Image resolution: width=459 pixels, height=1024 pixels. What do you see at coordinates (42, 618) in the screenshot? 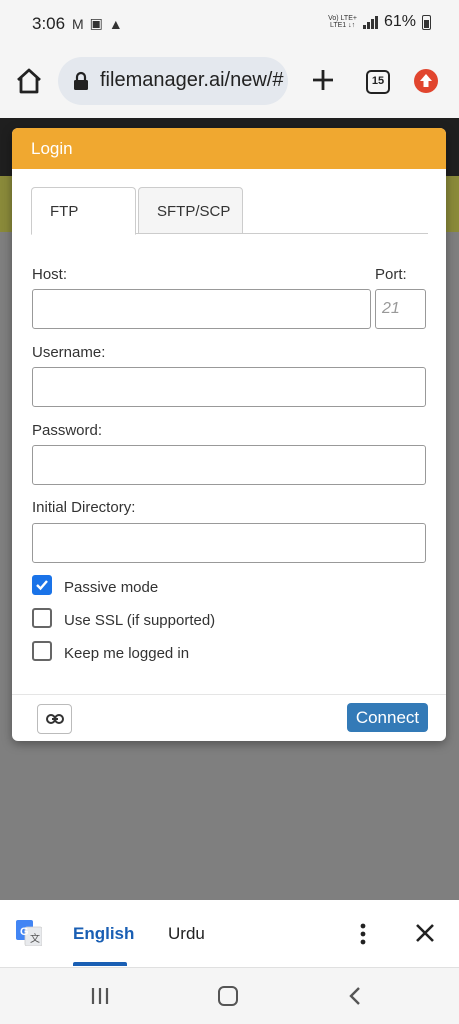
I see `use-ssl-checkbox` at bounding box center [42, 618].